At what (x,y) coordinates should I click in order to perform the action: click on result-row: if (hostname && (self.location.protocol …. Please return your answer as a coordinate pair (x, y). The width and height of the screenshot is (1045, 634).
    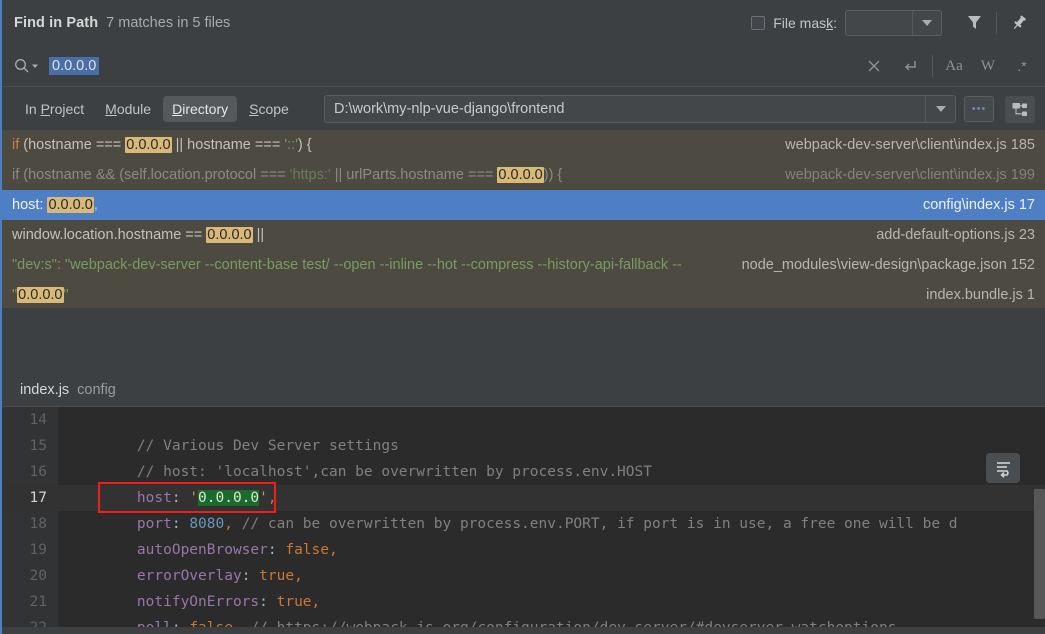
    Looking at the image, I should click on (523, 175).